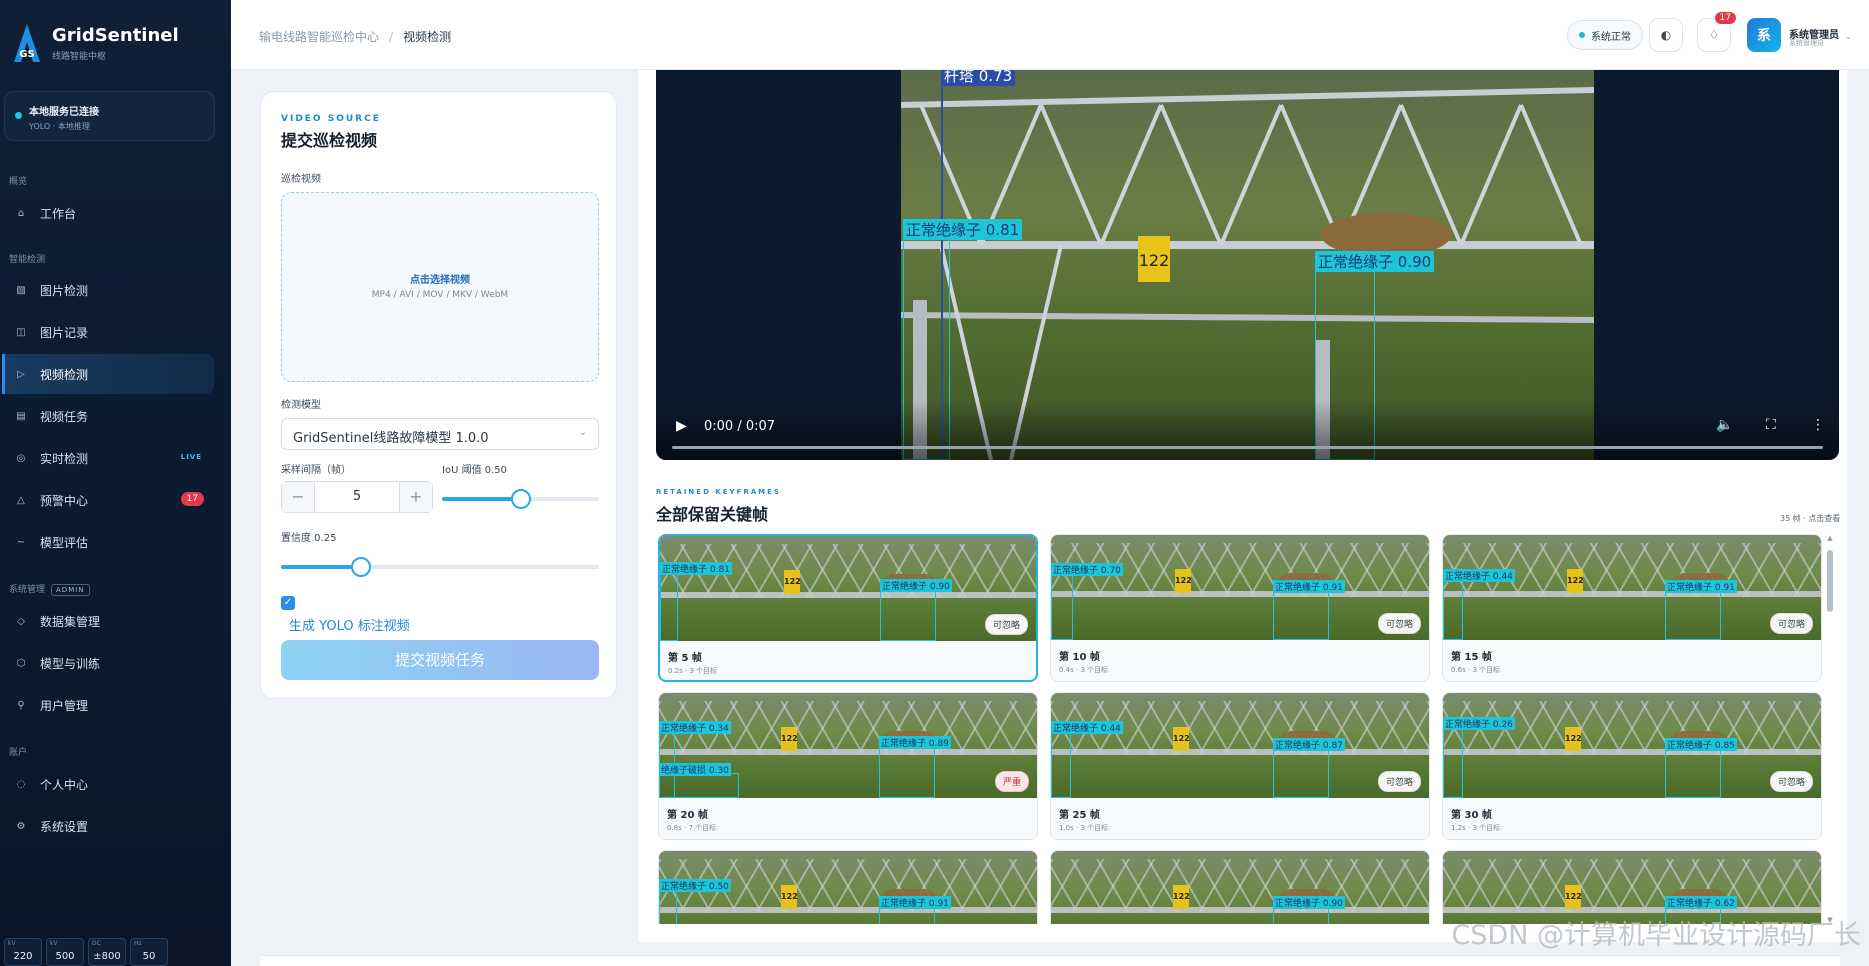 This screenshot has height=966, width=1869. What do you see at coordinates (108, 663) in the screenshot?
I see `sidebar-item-models: ⬡ 模型与训练` at bounding box center [108, 663].